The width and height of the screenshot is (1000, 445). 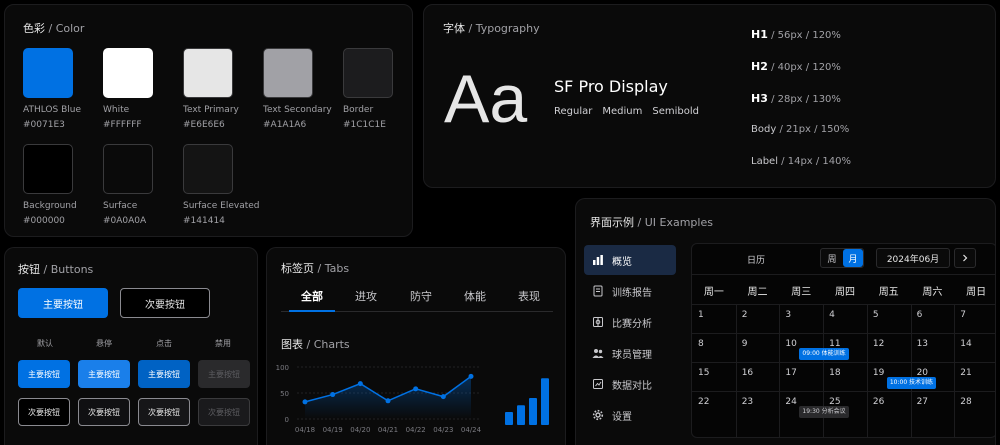 I want to click on calendar-day: 16, so click(x=747, y=373).